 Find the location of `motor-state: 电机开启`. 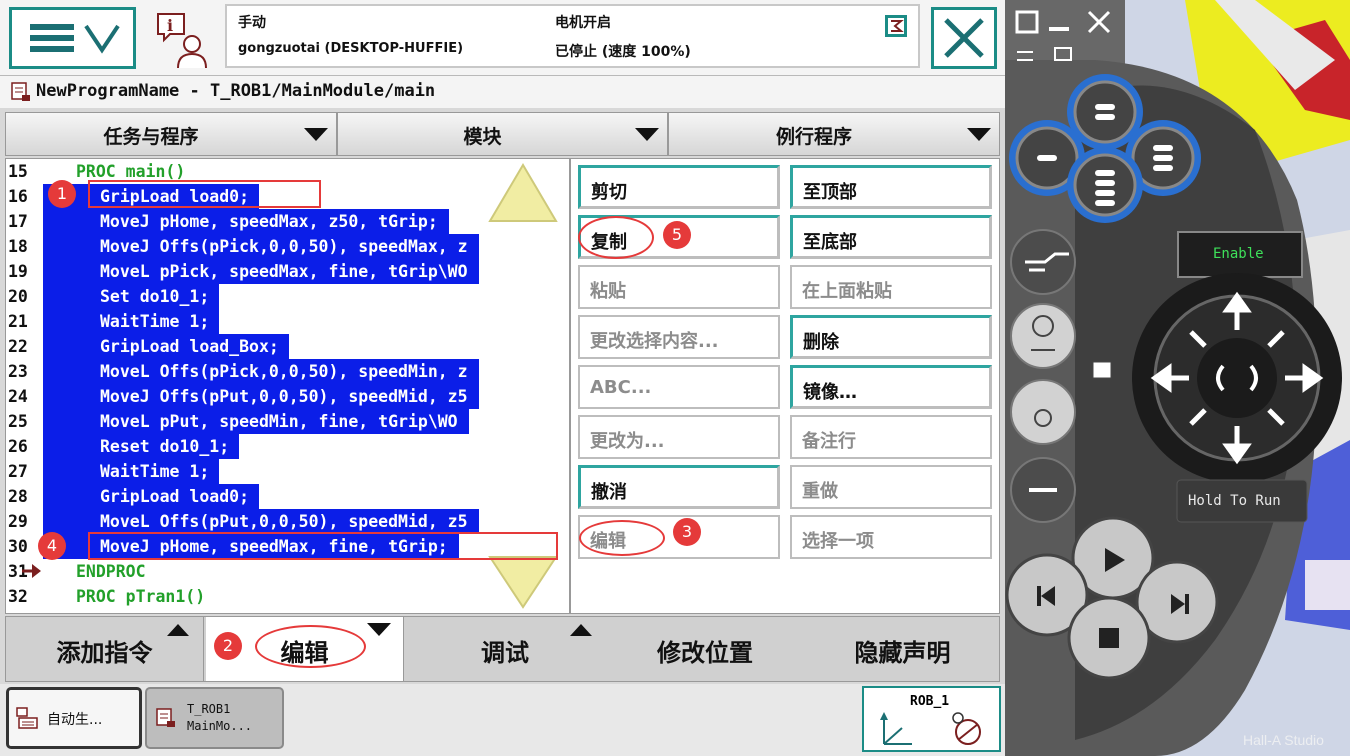

motor-state: 电机开启 is located at coordinates (583, 23).